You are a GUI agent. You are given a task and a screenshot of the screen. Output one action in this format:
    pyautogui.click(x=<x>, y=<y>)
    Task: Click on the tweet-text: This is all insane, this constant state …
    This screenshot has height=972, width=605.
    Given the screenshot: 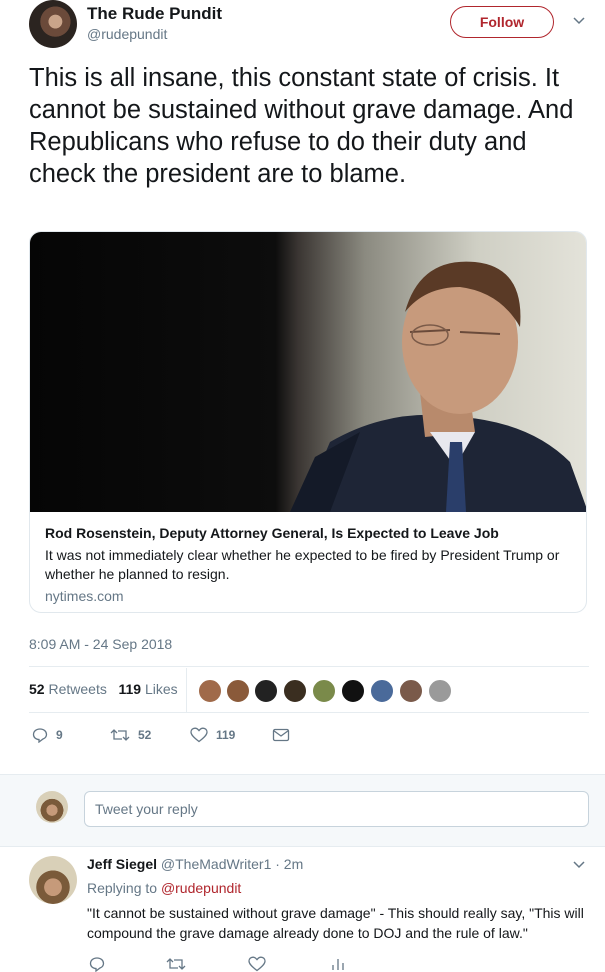 What is the action you would take?
    pyautogui.click(x=301, y=126)
    